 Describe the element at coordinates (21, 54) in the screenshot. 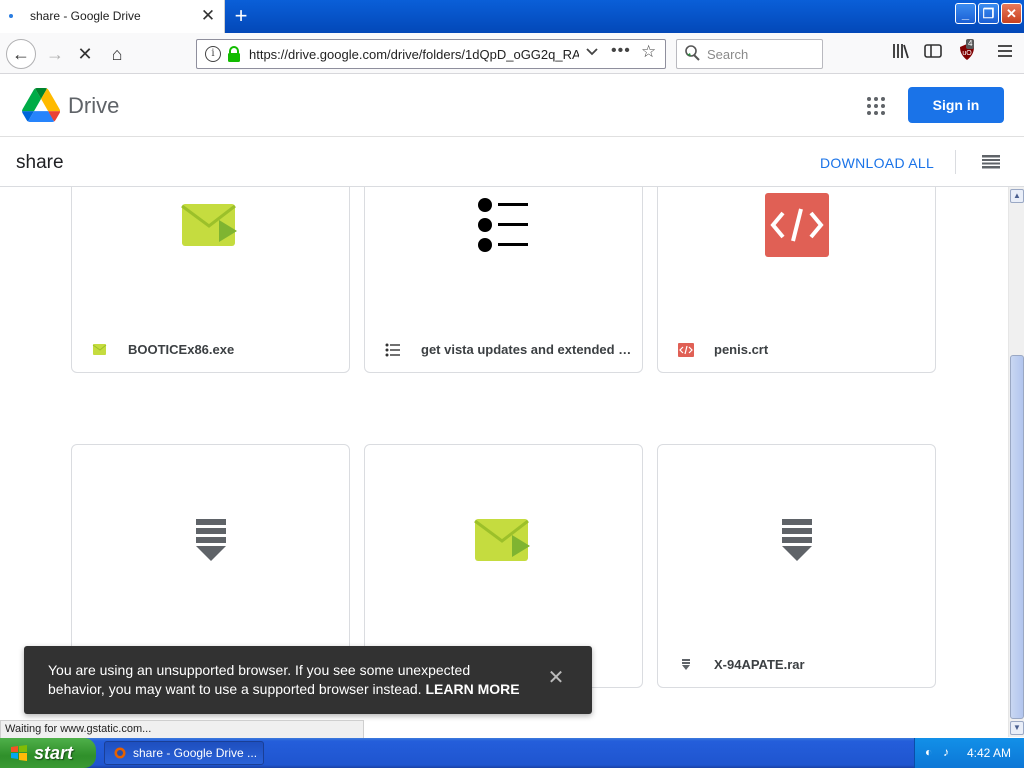

I see `back-button: ←` at that location.